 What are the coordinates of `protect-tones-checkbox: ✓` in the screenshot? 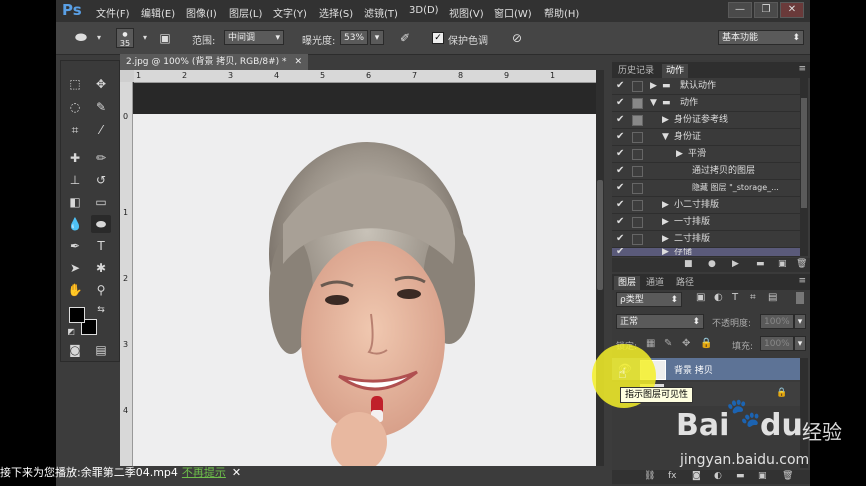 It's located at (438, 38).